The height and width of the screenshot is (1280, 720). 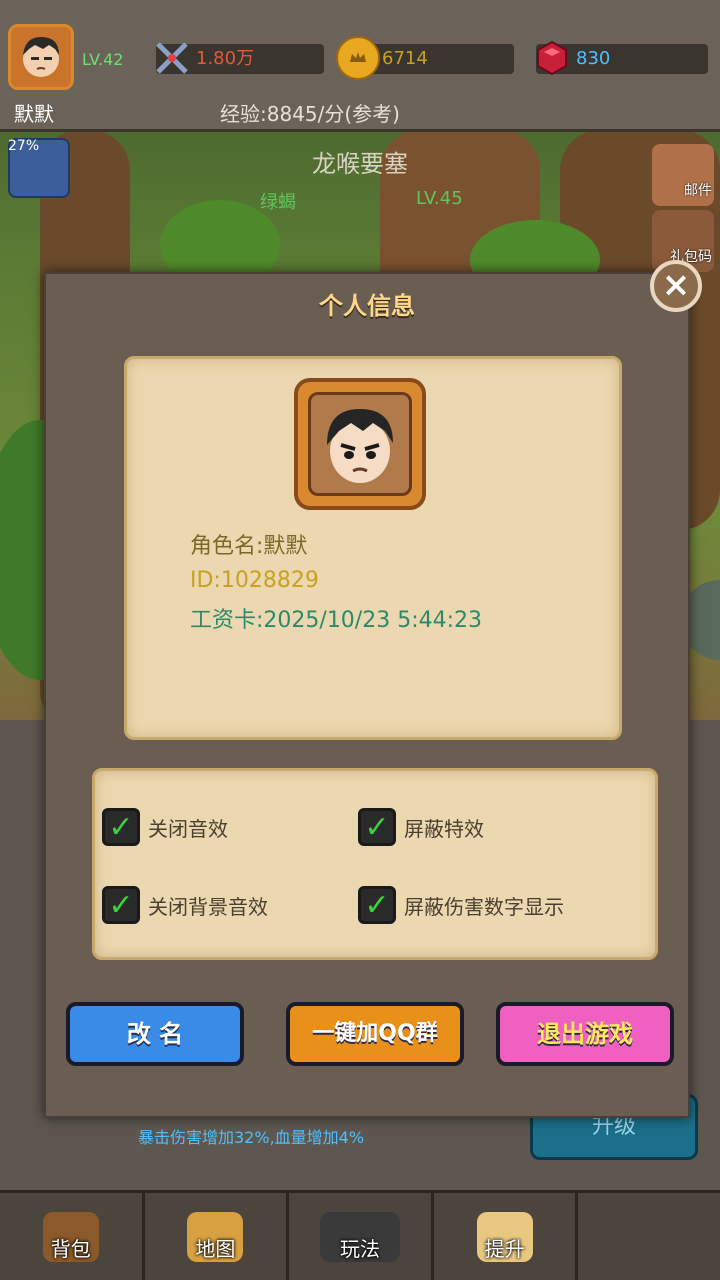 What do you see at coordinates (208, 906) in the screenshot?
I see `option-label: 关闭背景音效` at bounding box center [208, 906].